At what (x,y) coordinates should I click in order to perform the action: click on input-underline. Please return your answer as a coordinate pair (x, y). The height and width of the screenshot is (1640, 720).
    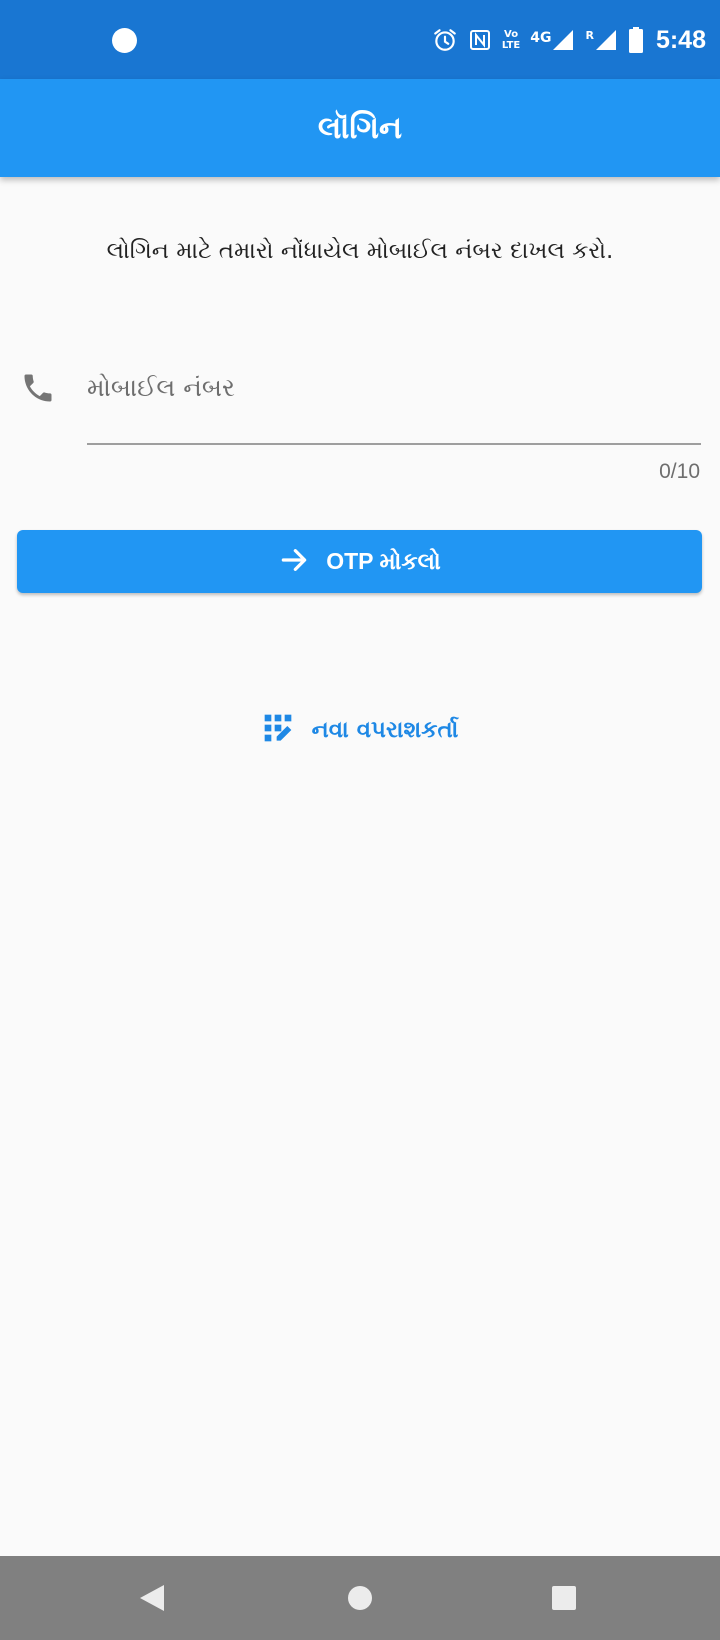
    Looking at the image, I should click on (394, 444).